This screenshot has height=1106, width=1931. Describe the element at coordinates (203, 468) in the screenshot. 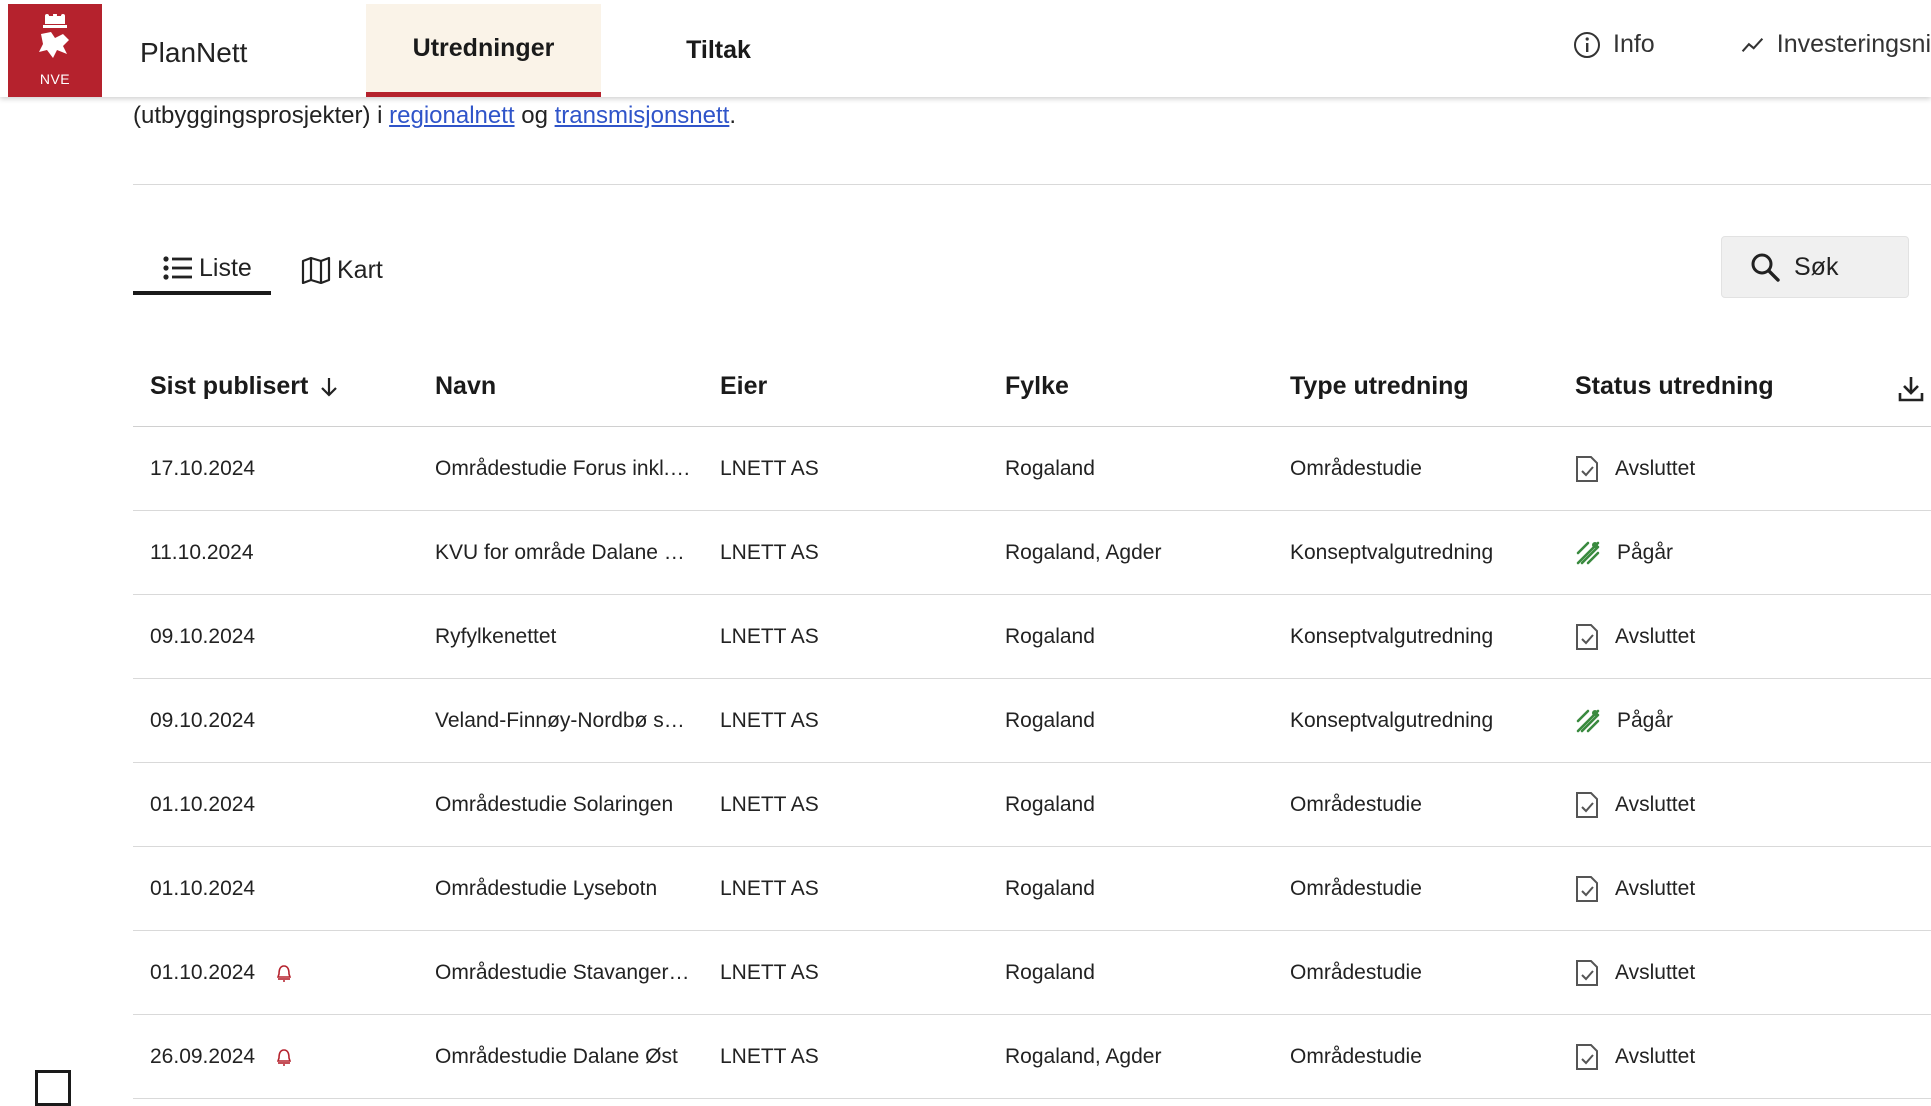

I see `date-text: 17.10.2024` at that location.